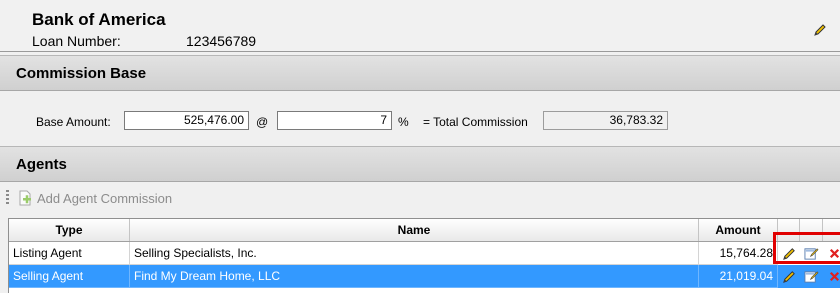 The width and height of the screenshot is (840, 293). I want to click on grid-header: Type Name Amount, so click(424, 230).